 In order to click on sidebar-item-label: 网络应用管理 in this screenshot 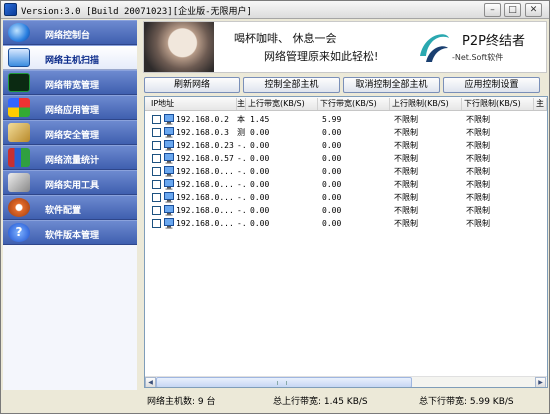, I will do `click(72, 111)`.